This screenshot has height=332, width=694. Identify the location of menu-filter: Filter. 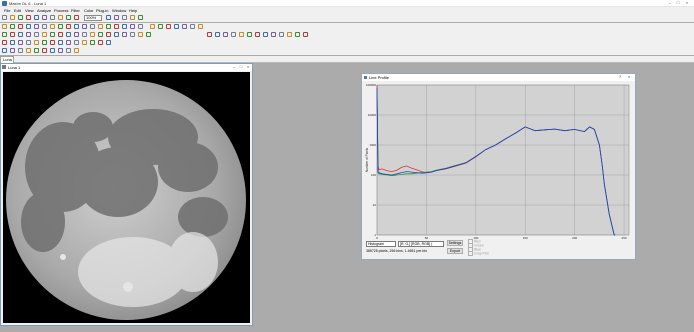
(75, 10).